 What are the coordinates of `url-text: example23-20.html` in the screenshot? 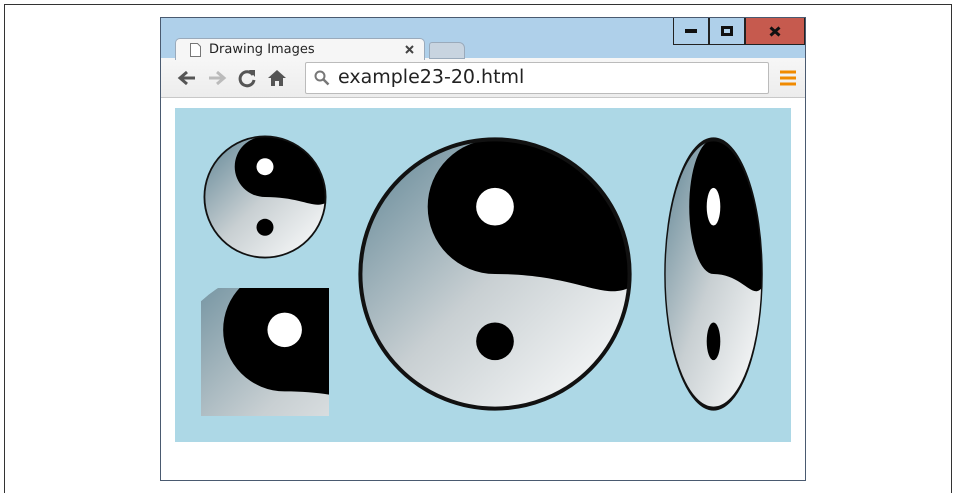 It's located at (431, 77).